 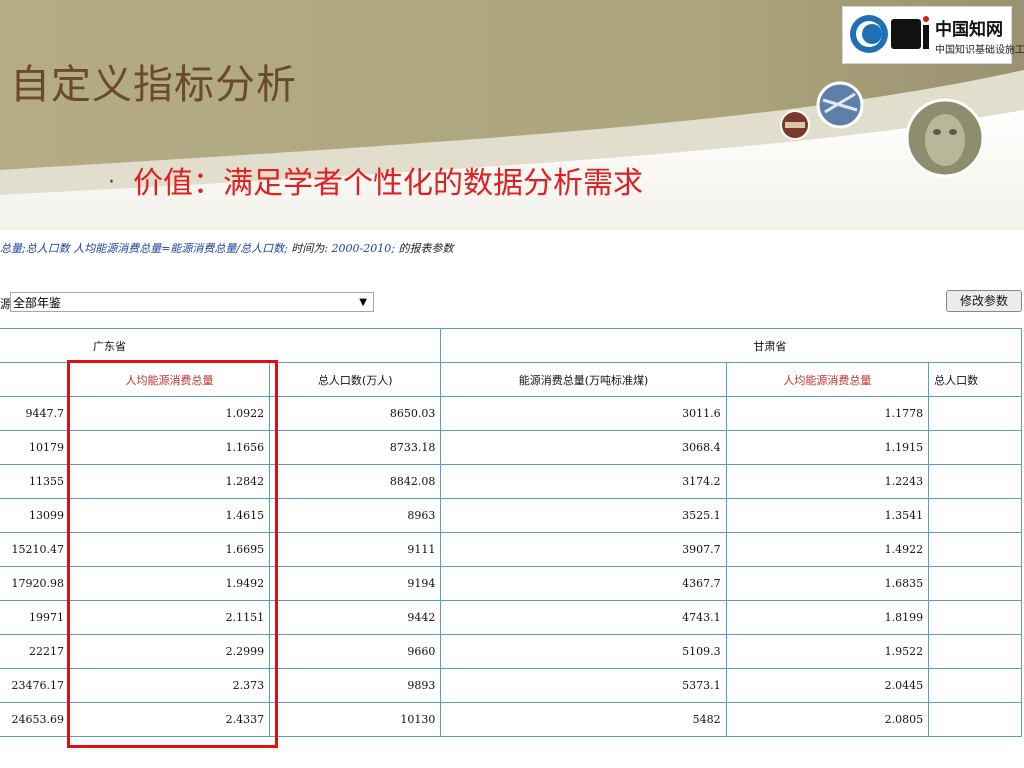 I want to click on table-row: 24653.69 2.4337 10130 5482 2.0805, so click(x=511, y=719).